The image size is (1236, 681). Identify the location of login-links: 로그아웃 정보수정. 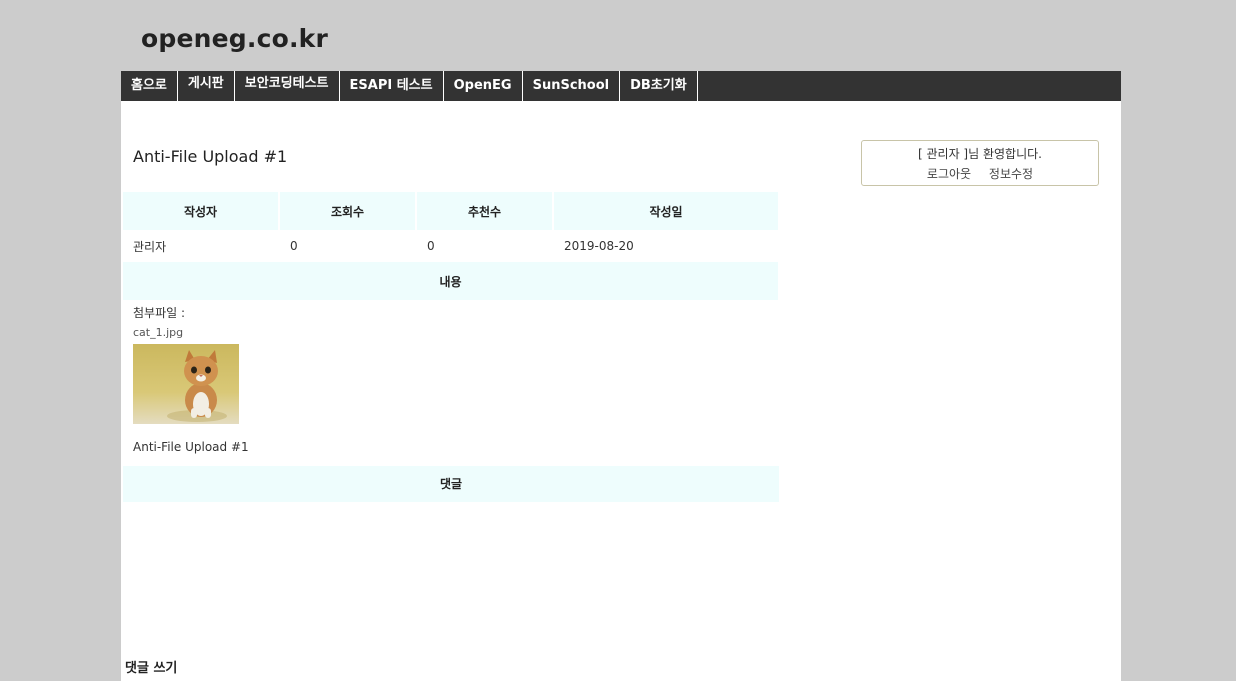
(980, 173).